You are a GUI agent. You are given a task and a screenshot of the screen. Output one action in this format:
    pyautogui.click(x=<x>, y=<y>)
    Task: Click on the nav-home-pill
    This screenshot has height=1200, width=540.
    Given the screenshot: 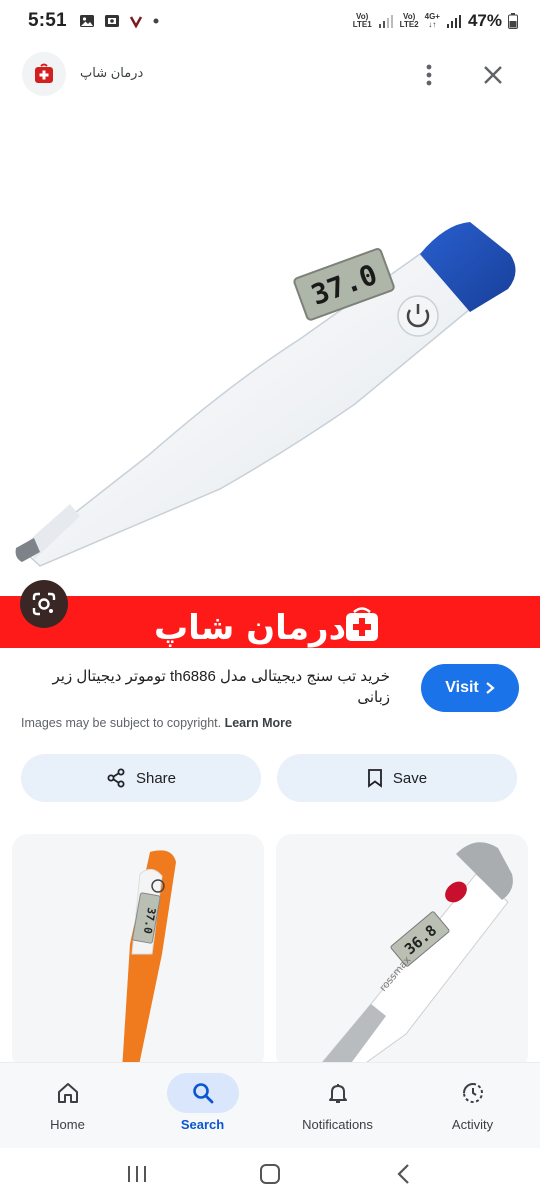 What is the action you would take?
    pyautogui.click(x=68, y=1093)
    